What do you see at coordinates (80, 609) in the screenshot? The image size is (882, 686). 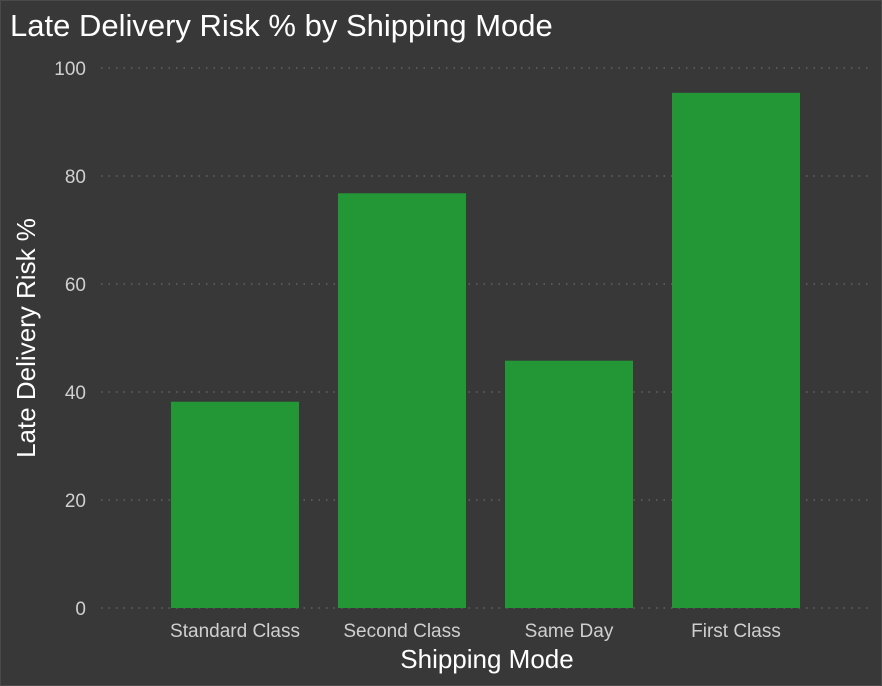 I see `y-tick-label: 0` at bounding box center [80, 609].